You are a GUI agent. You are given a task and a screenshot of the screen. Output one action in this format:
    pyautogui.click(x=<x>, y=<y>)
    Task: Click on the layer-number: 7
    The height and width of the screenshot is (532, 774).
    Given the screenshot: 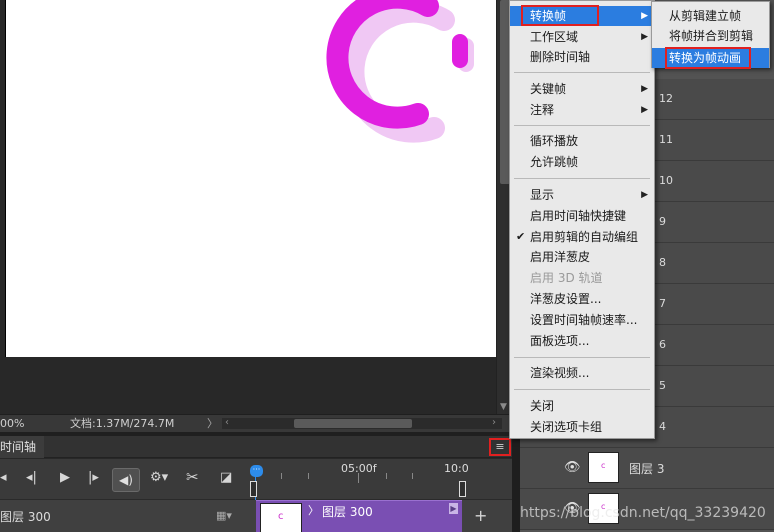 What is the action you would take?
    pyautogui.click(x=662, y=303)
    